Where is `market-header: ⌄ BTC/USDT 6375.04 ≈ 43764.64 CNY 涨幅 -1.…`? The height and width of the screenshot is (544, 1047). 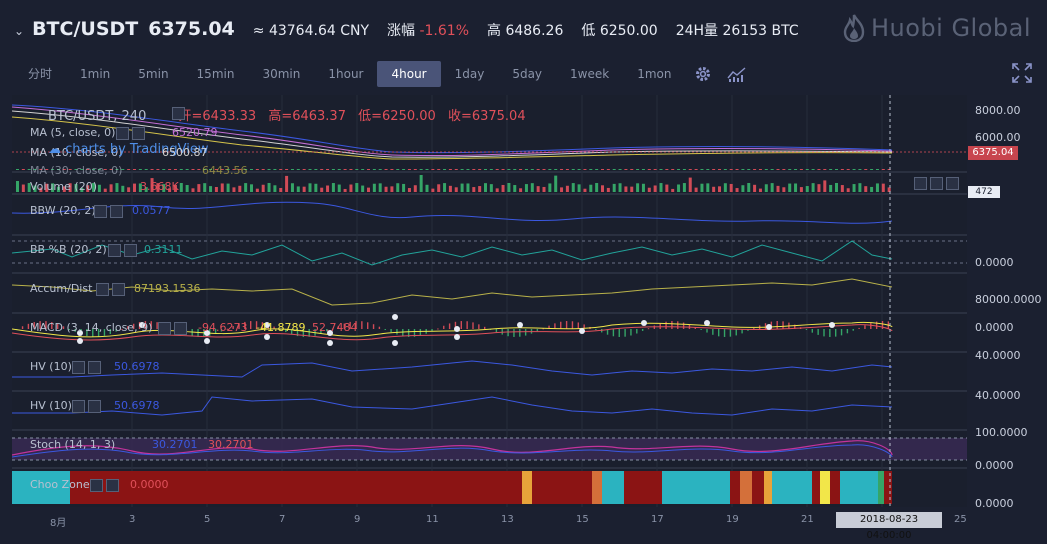 market-header: ⌄ BTC/USDT 6375.04 ≈ 43764.64 CNY 涨幅 -1.… is located at coordinates (523, 30).